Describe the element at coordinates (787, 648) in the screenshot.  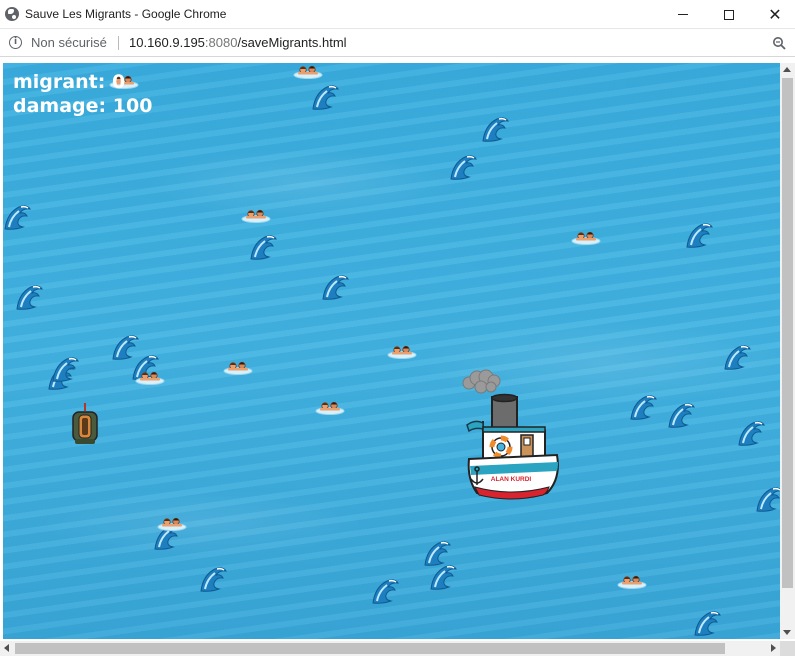
I see `scrollbar-corner` at that location.